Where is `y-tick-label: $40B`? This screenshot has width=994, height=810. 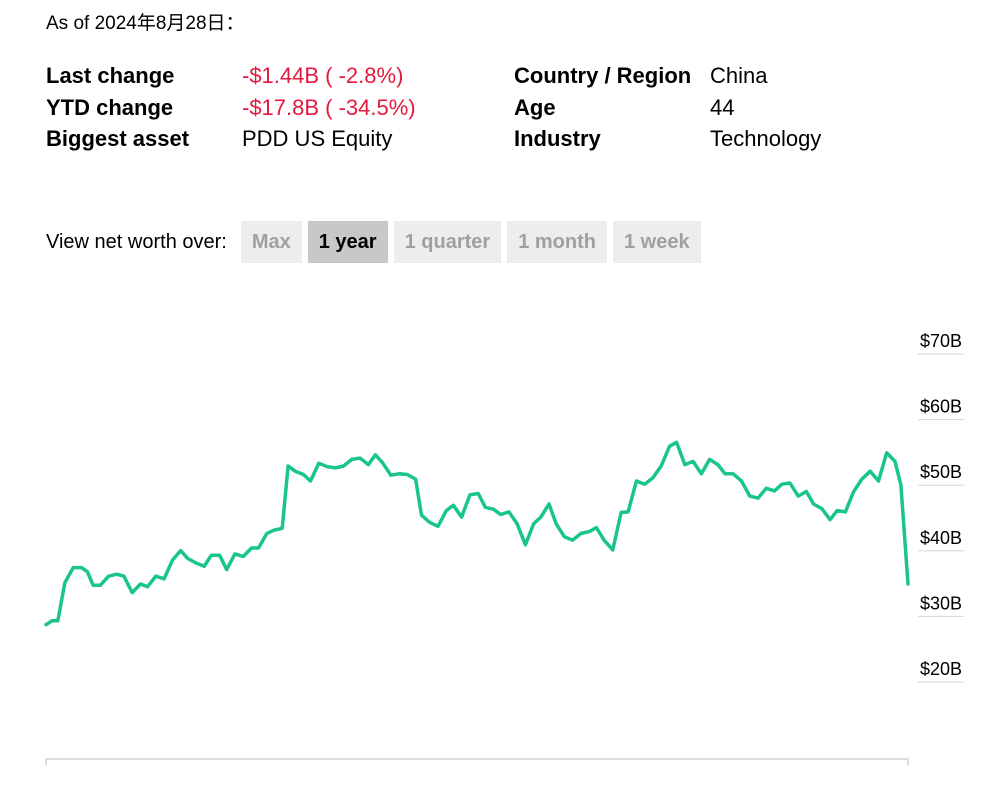 y-tick-label: $40B is located at coordinates (941, 538).